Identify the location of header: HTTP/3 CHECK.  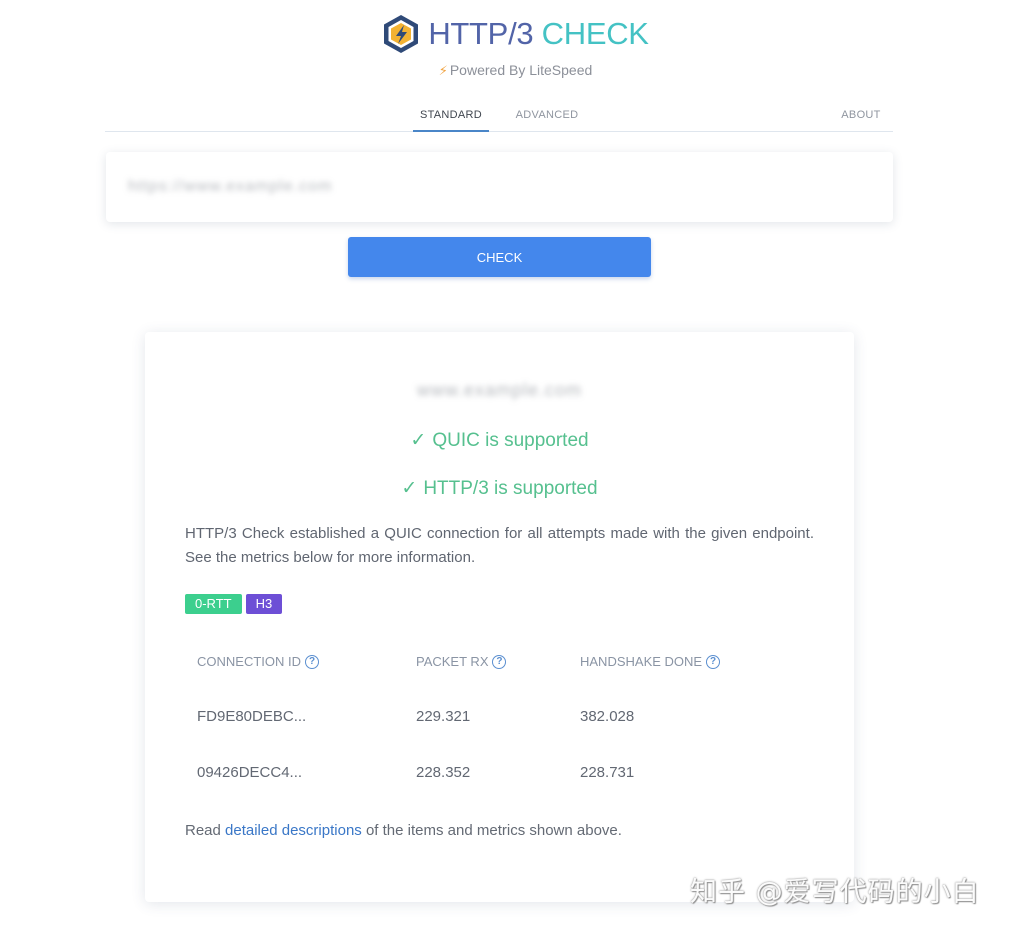
(515, 34).